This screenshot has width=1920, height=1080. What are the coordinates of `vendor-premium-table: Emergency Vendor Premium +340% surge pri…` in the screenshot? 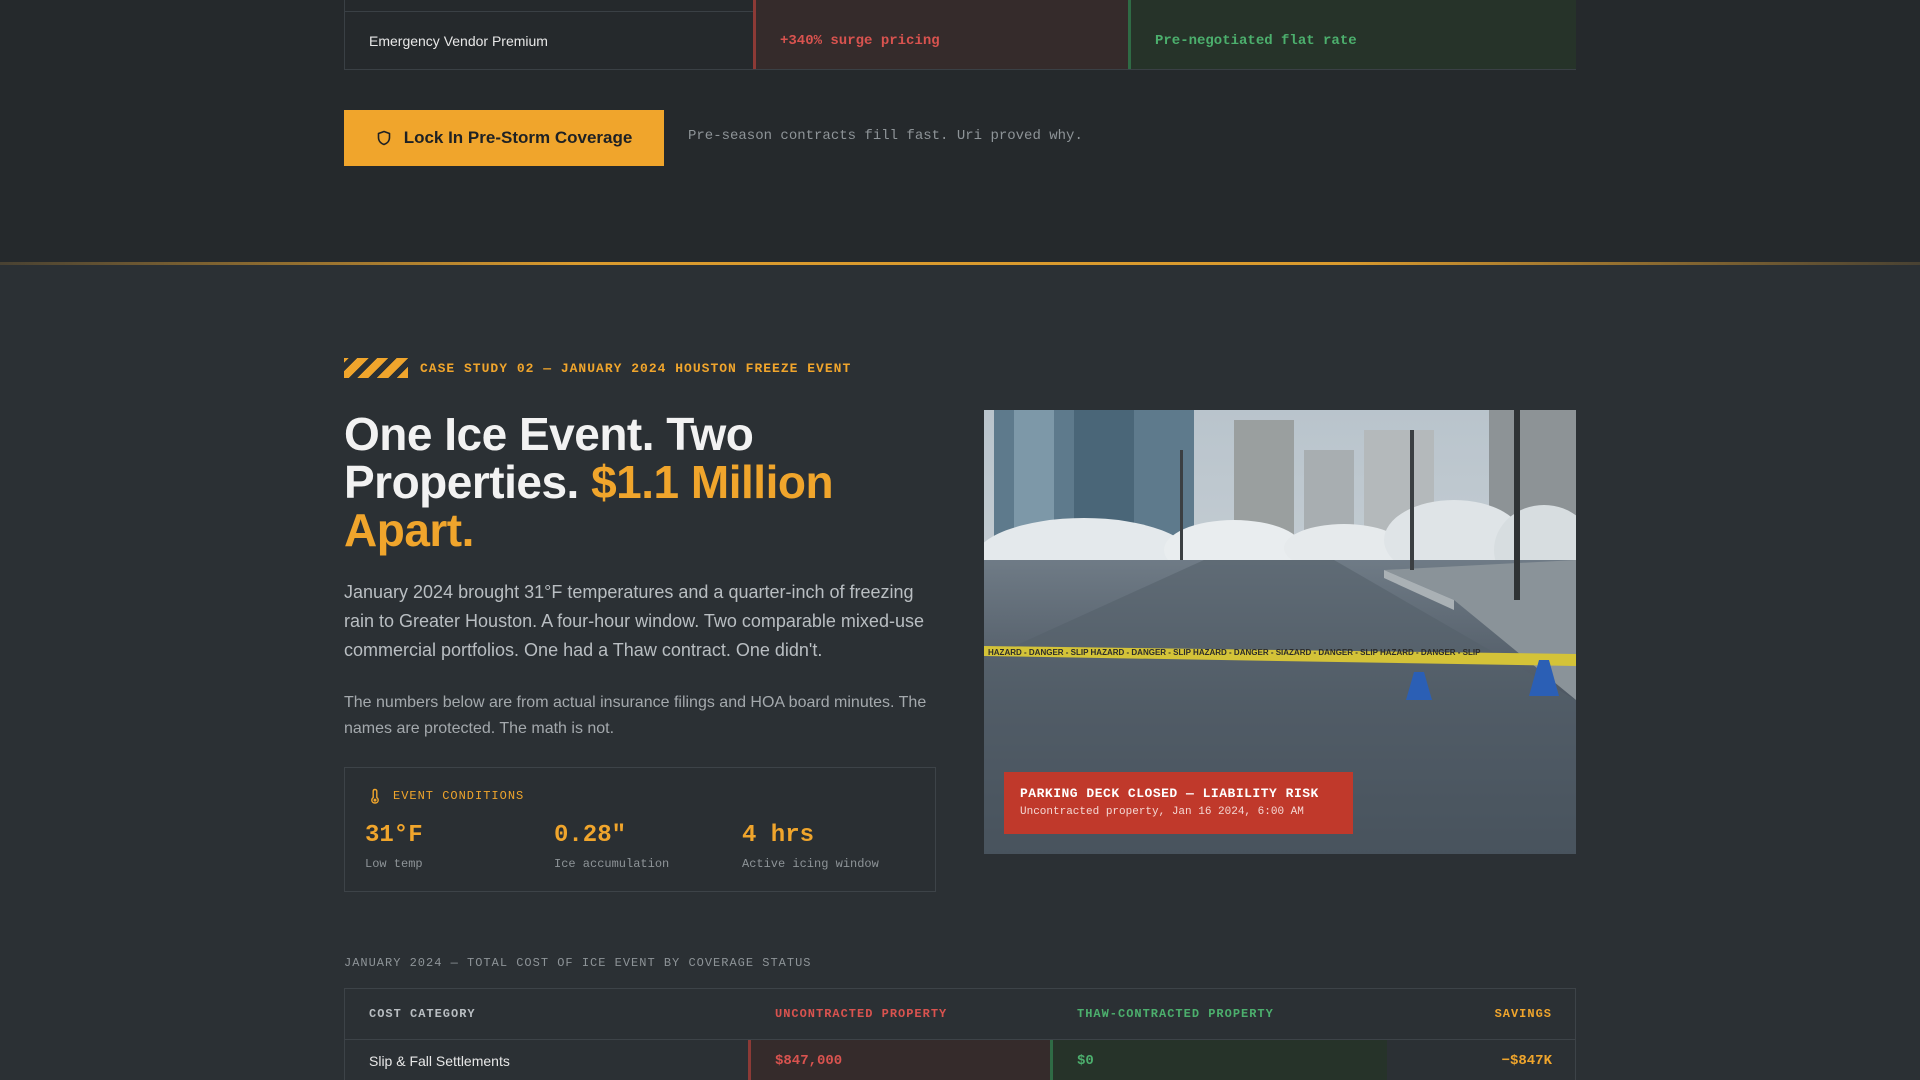 It's located at (960, 35).